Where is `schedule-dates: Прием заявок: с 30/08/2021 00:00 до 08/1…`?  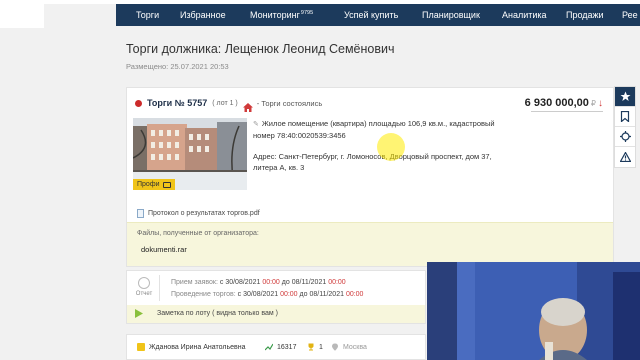
schedule-dates: Прием заявок: с 30/08/2021 00:00 до 08/1… is located at coordinates (267, 289).